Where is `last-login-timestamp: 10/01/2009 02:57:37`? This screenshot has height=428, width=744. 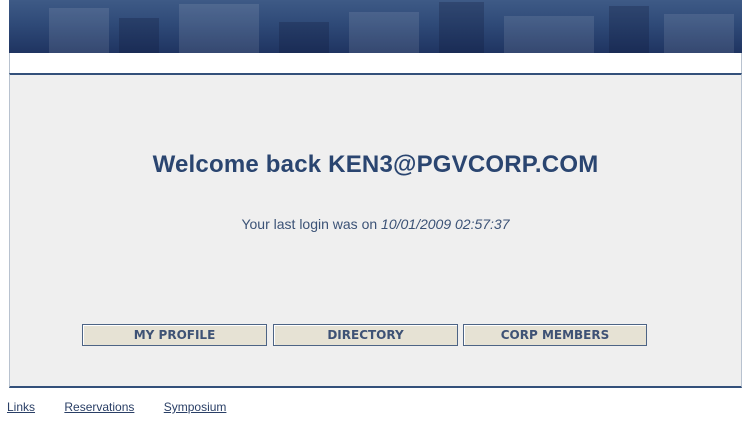 last-login-timestamp: 10/01/2009 02:57:37 is located at coordinates (445, 224).